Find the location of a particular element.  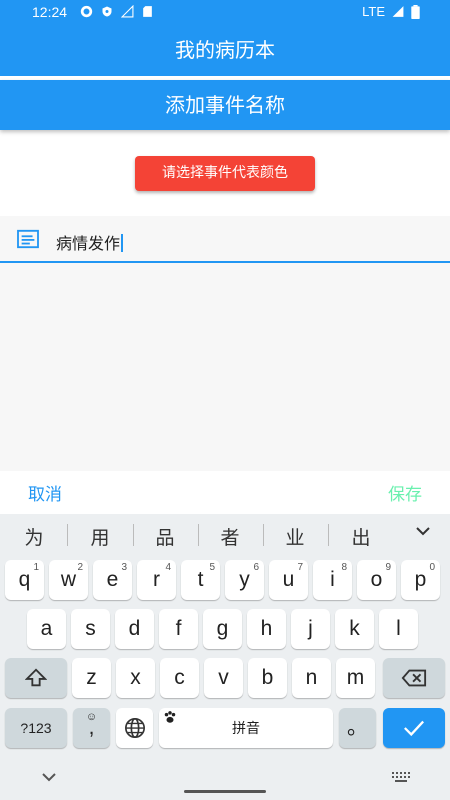

key-c: c is located at coordinates (179, 678).